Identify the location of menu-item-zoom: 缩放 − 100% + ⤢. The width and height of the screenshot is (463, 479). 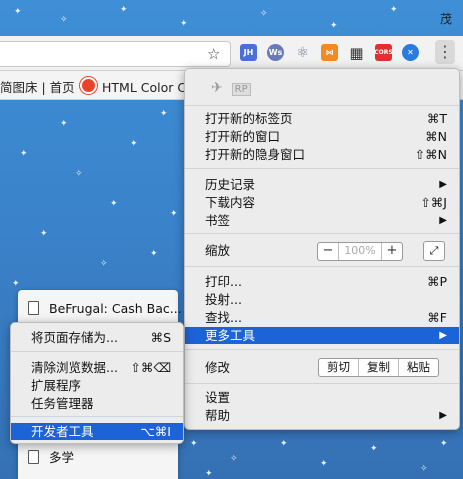
(322, 251).